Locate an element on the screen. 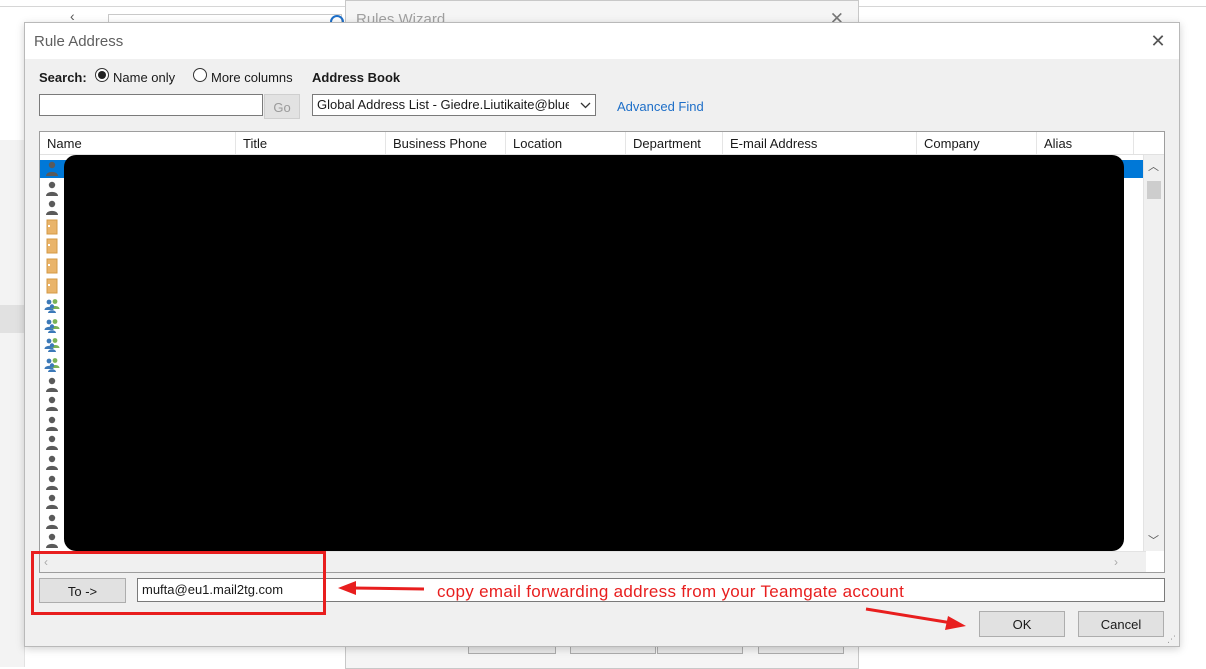  column-header-title: Title is located at coordinates (311, 143).